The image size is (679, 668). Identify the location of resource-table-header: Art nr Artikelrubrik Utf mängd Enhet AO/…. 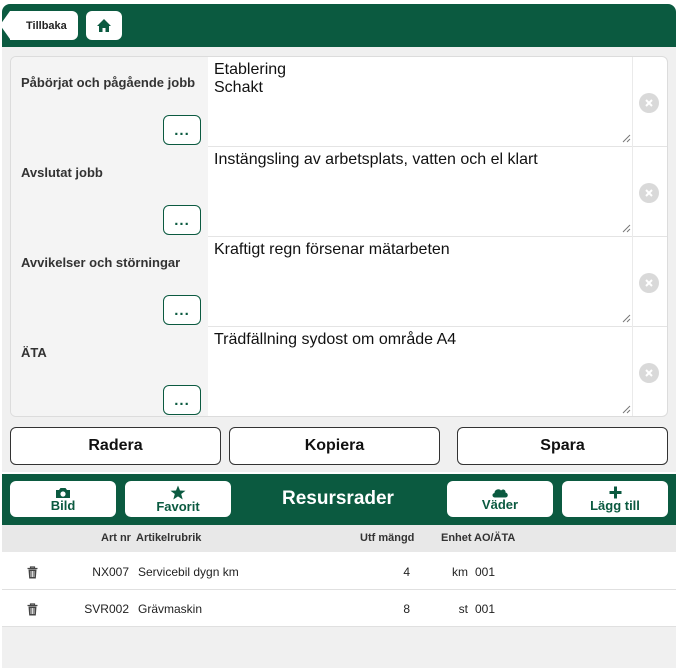
(339, 538).